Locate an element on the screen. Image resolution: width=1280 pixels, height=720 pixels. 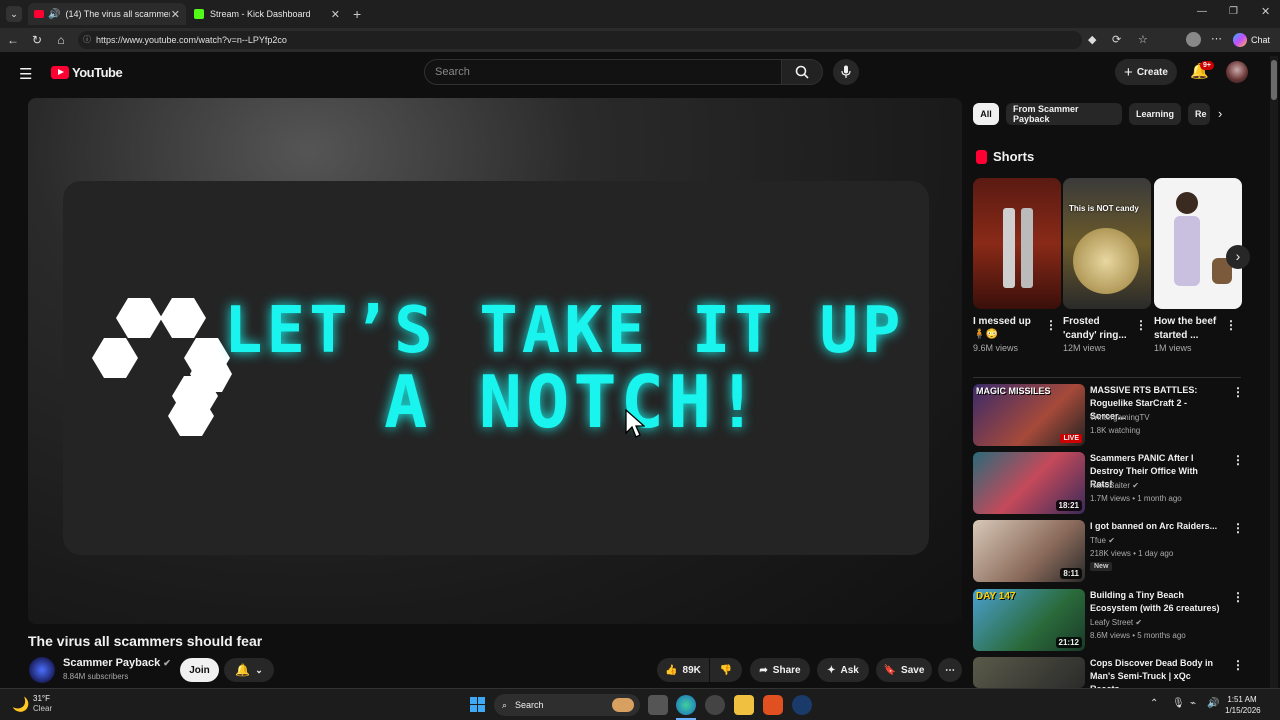
video-thumbnail: MAGIC MISSILES LIVE is located at coordinates (1029, 415).